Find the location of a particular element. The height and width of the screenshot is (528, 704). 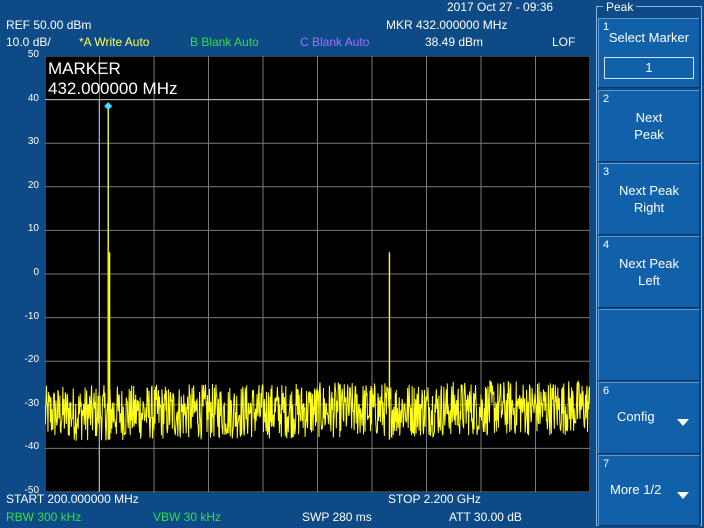

datetime-label: 2017 Oct 27 - 09:36 is located at coordinates (500, 7).